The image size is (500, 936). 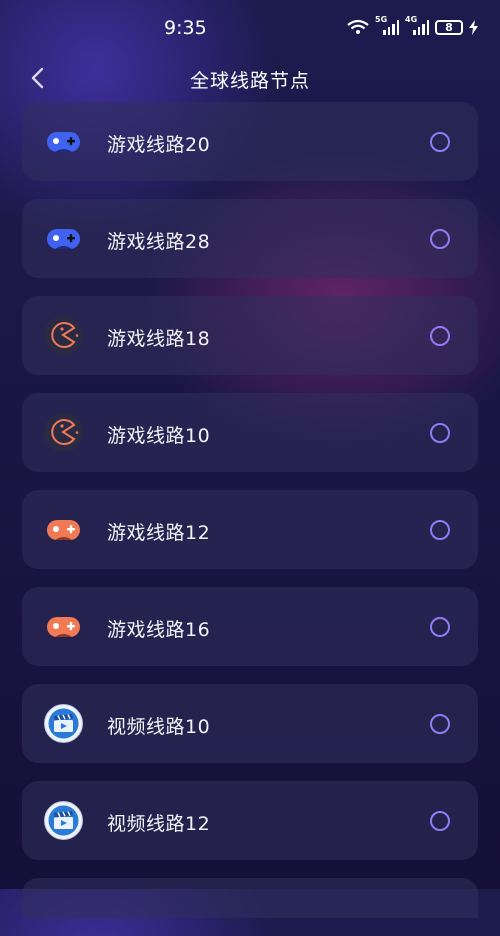 I want to click on node-label: 游戏线路10, so click(x=159, y=436).